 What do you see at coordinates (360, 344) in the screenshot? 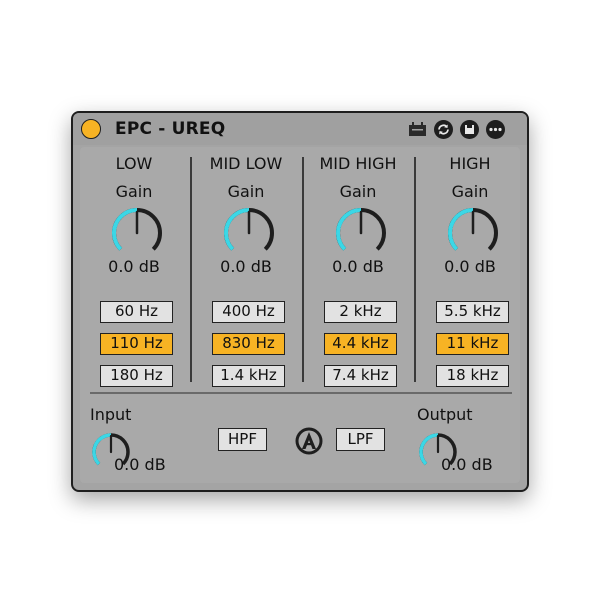
I see `freq-button-mid-high-2: 4.4 kHz` at bounding box center [360, 344].